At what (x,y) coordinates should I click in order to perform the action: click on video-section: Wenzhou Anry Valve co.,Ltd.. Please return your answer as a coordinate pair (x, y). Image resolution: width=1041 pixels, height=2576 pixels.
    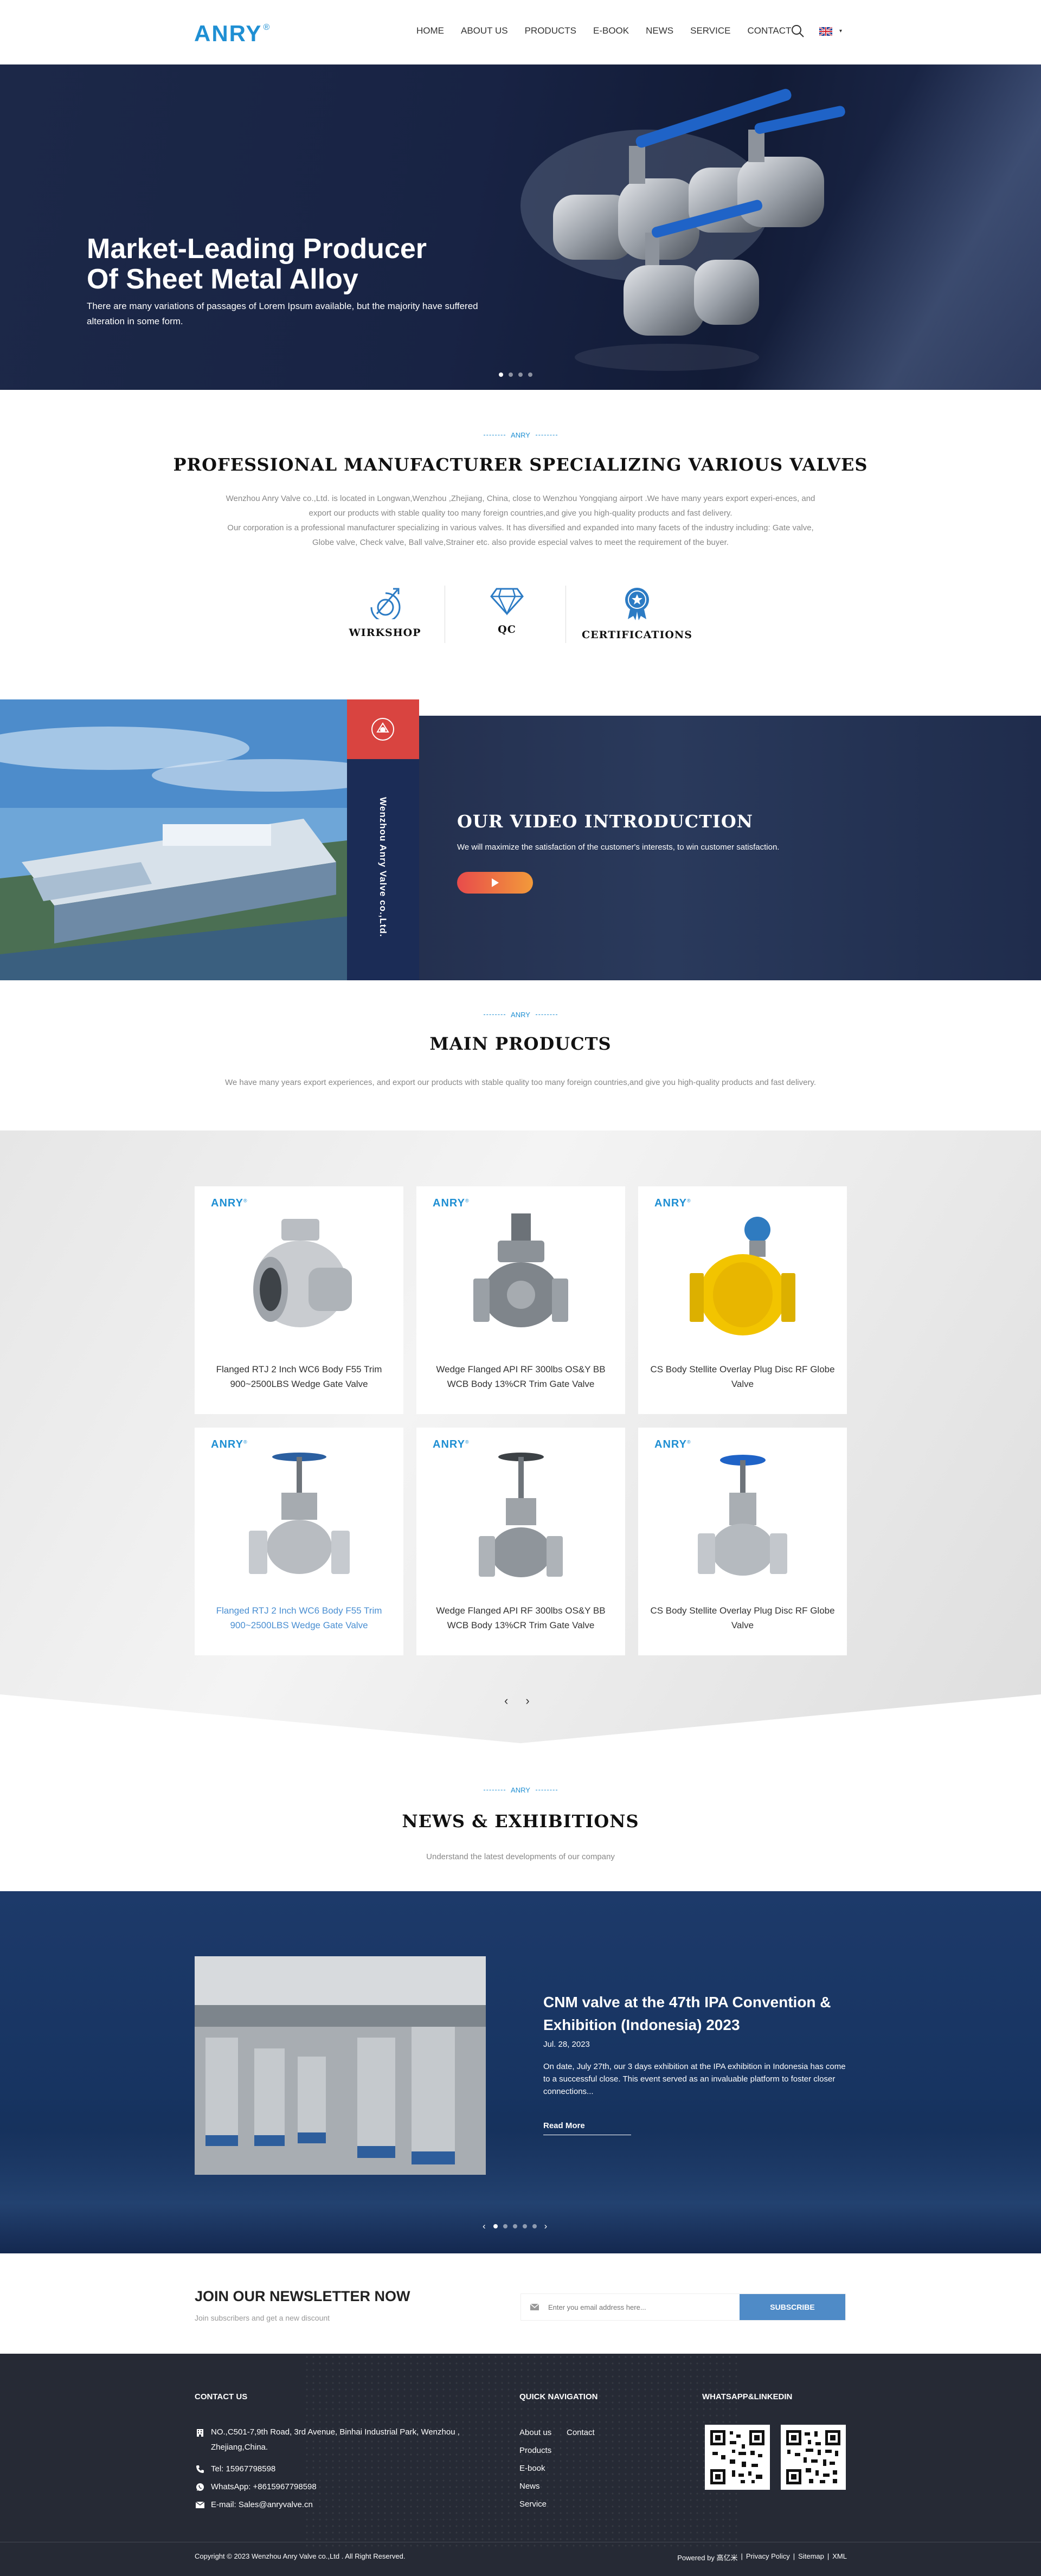
    Looking at the image, I should click on (520, 839).